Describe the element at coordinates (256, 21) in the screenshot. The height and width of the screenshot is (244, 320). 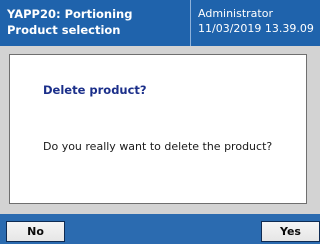
I see `header-right: Administrator 11/03/2019 13.39.09` at that location.